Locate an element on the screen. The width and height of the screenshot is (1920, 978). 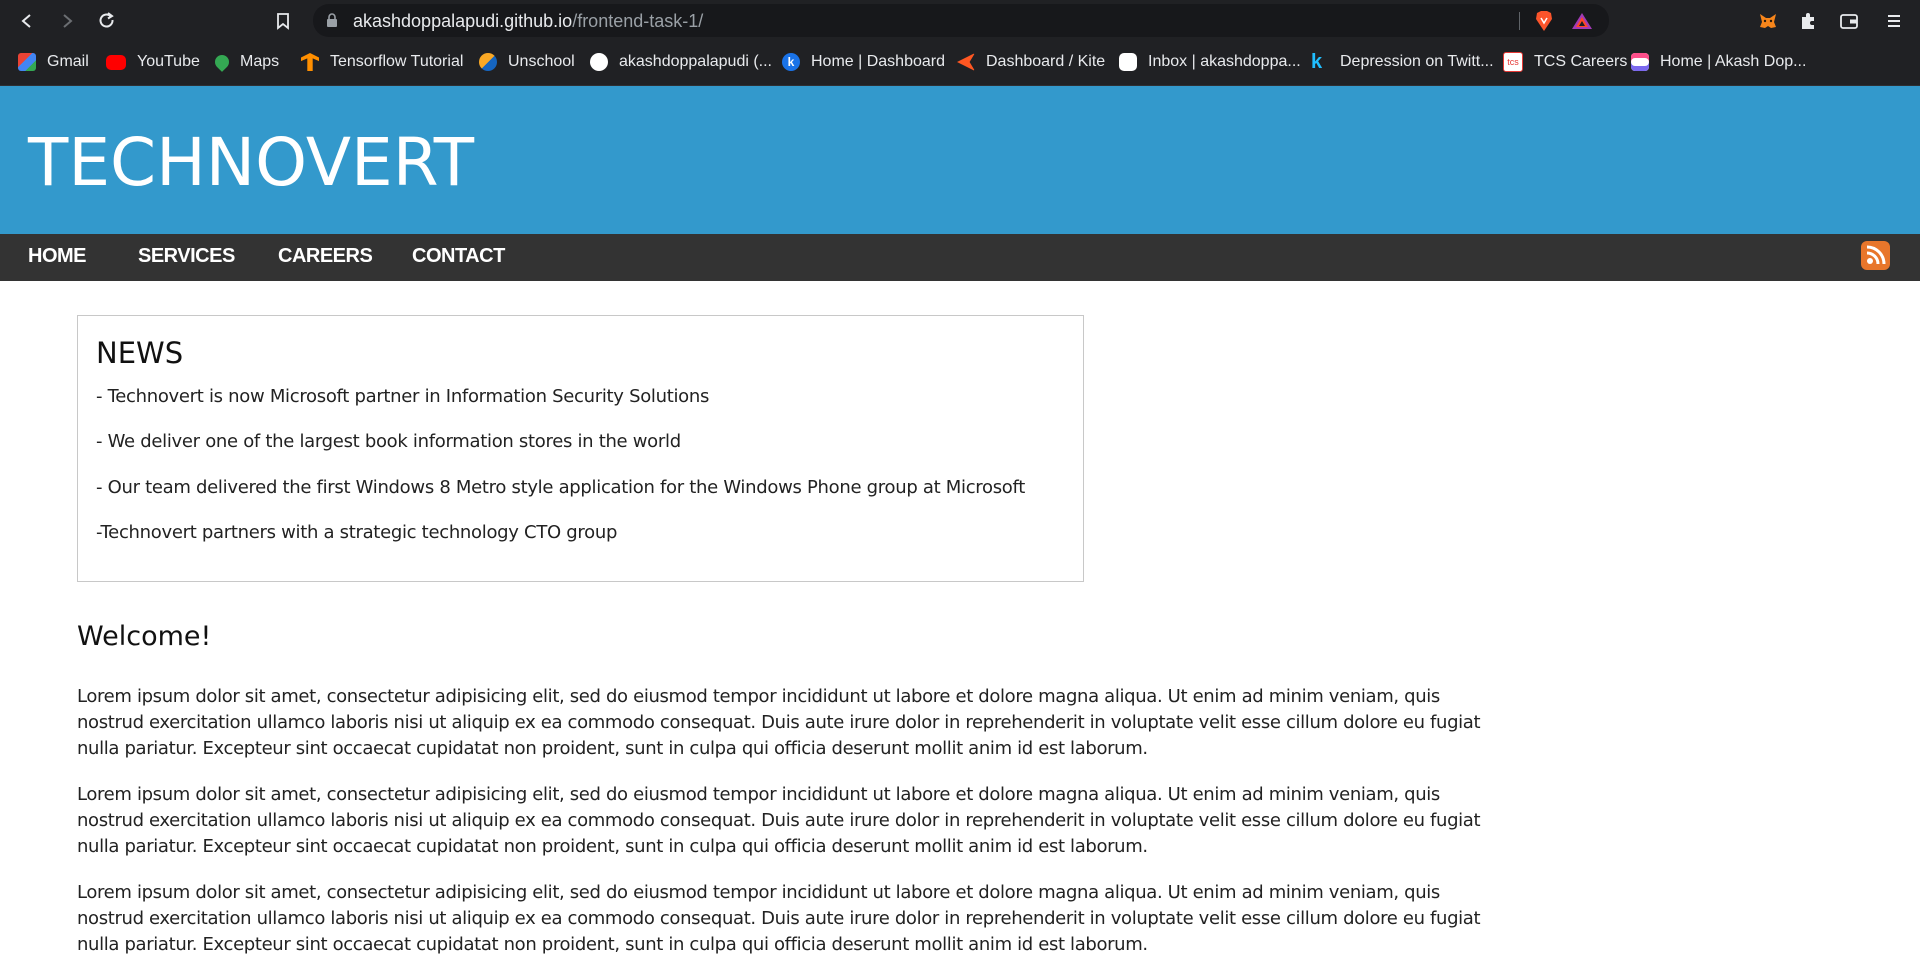
extensions-button is located at coordinates (1808, 21).